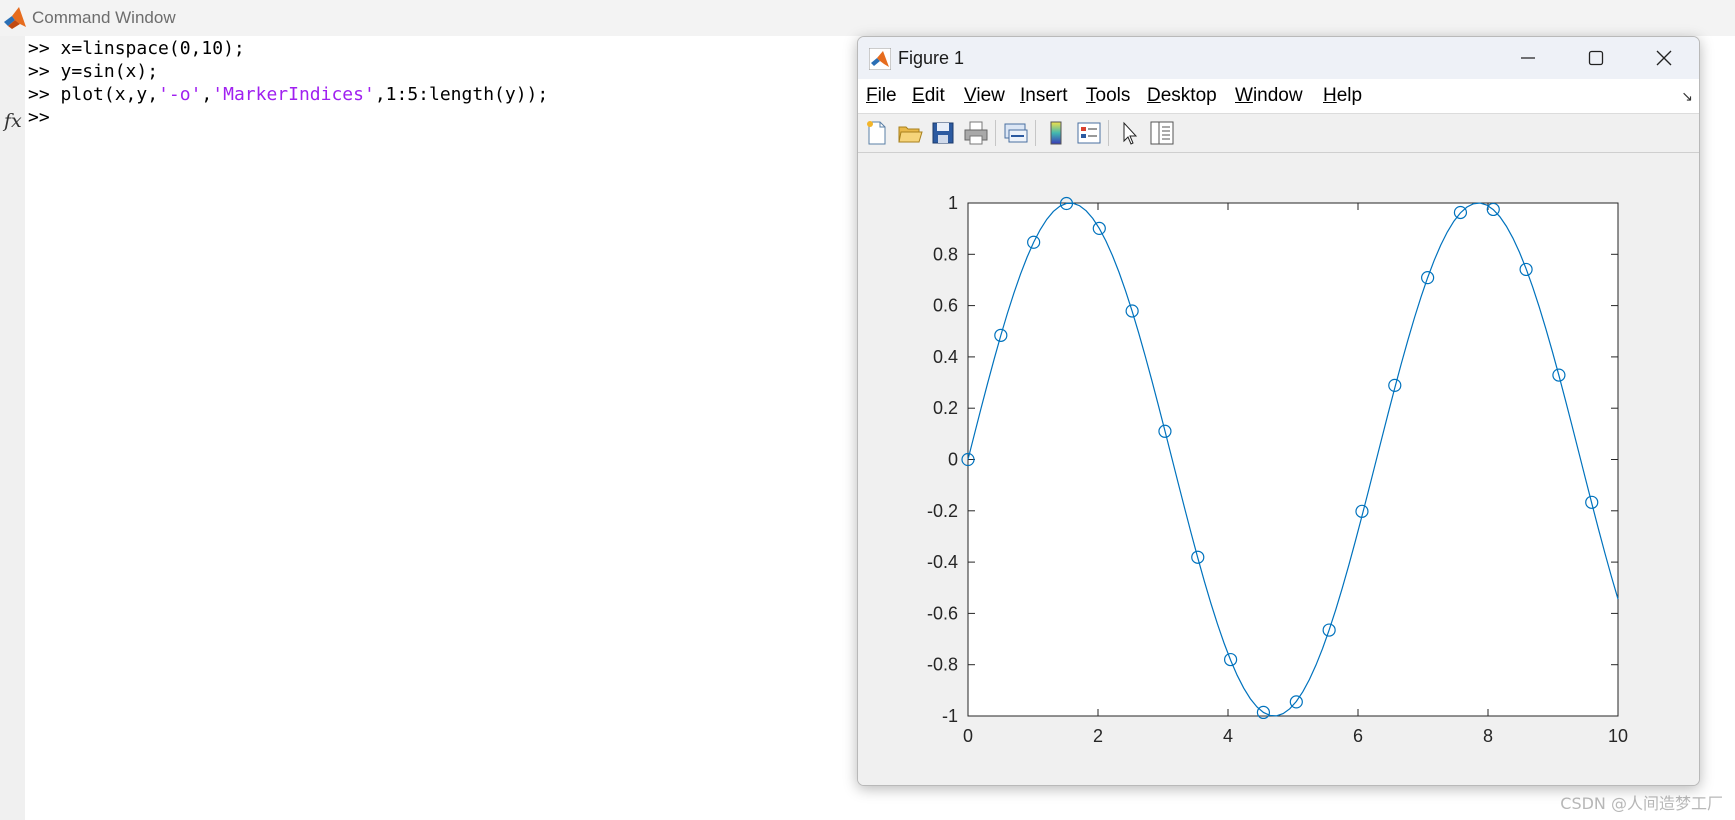 This screenshot has height=820, width=1735. Describe the element at coordinates (942, 562) in the screenshot. I see `y-tick-label: -0.4` at that location.